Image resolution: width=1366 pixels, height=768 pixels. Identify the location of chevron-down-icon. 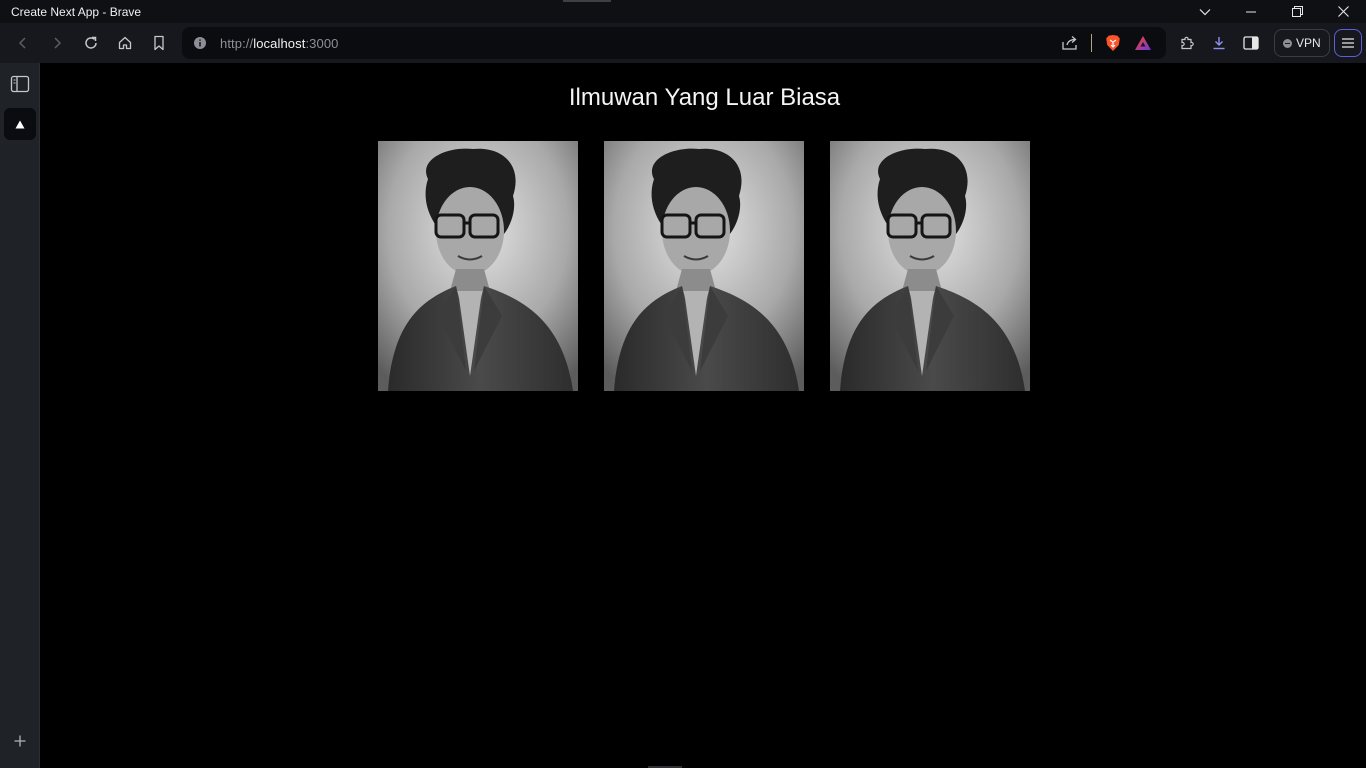
(1205, 11).